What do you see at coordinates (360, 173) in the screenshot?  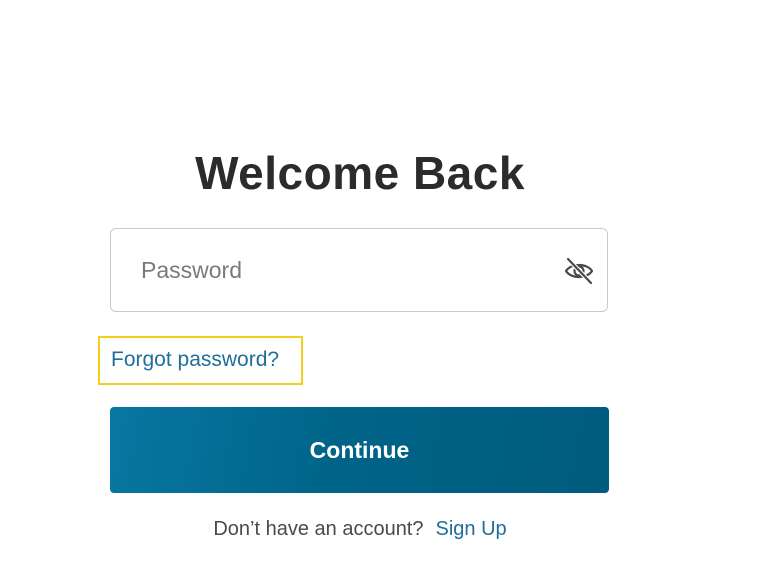 I see `page-title: Welcome Back` at bounding box center [360, 173].